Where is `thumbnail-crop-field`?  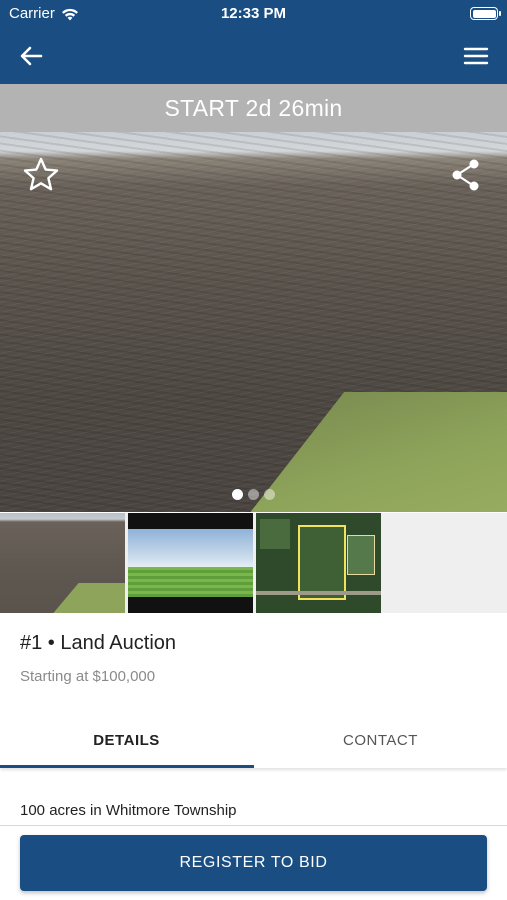 thumbnail-crop-field is located at coordinates (190, 563).